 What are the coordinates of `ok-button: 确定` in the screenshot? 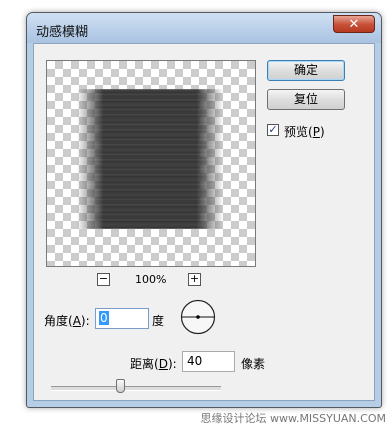 It's located at (306, 70).